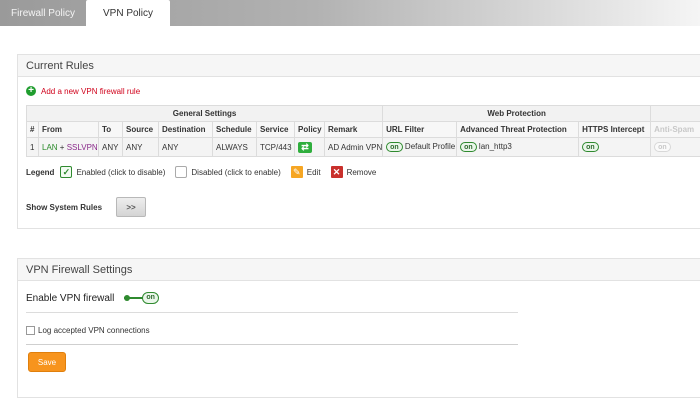 The width and height of the screenshot is (700, 403). I want to click on edit-icon: ✎, so click(296, 172).